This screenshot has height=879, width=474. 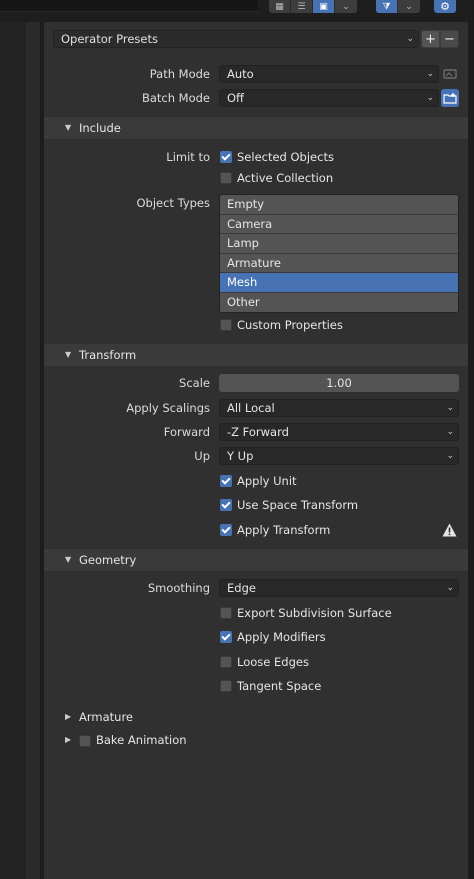 What do you see at coordinates (302, 6) in the screenshot?
I see `list-view-icon: ☰` at bounding box center [302, 6].